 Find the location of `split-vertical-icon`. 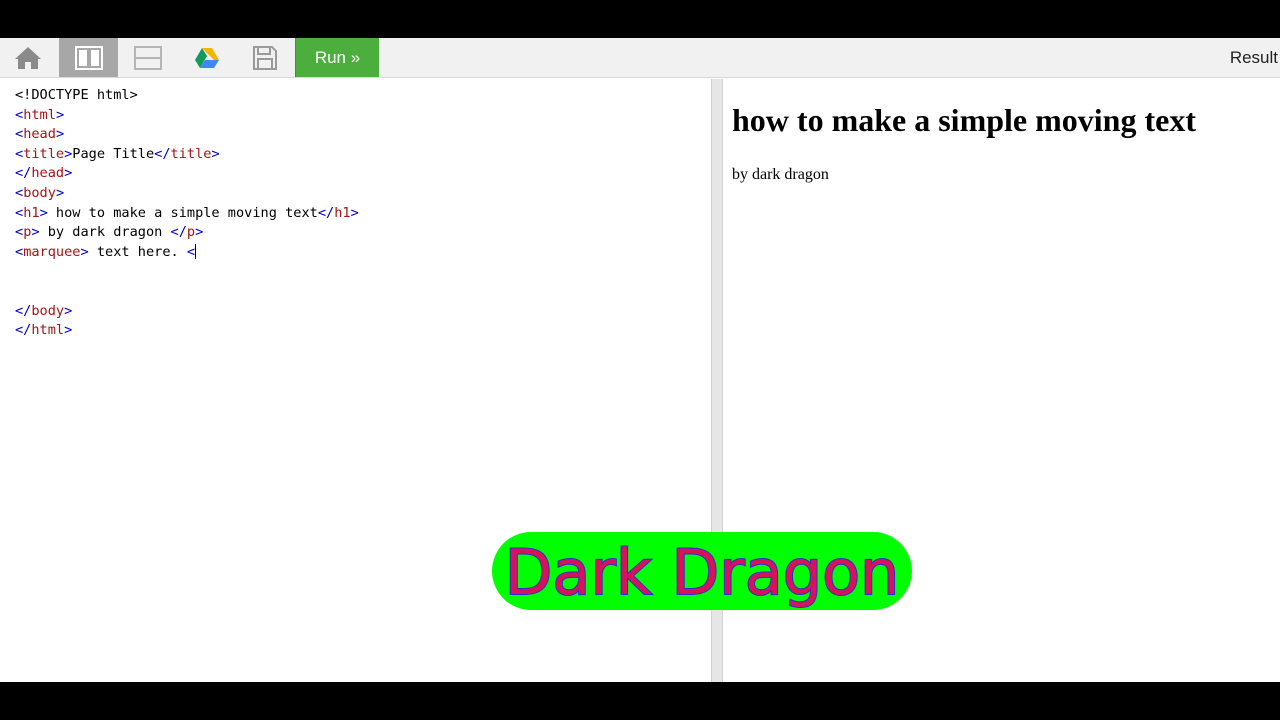

split-vertical-icon is located at coordinates (88, 57).